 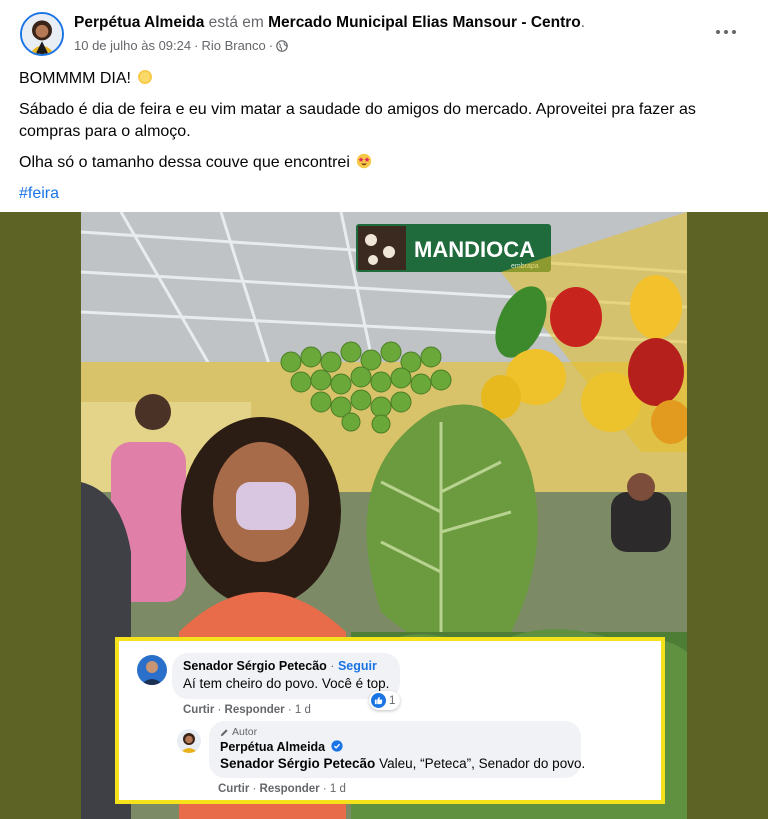 I want to click on reply-author-avatar, so click(x=189, y=741).